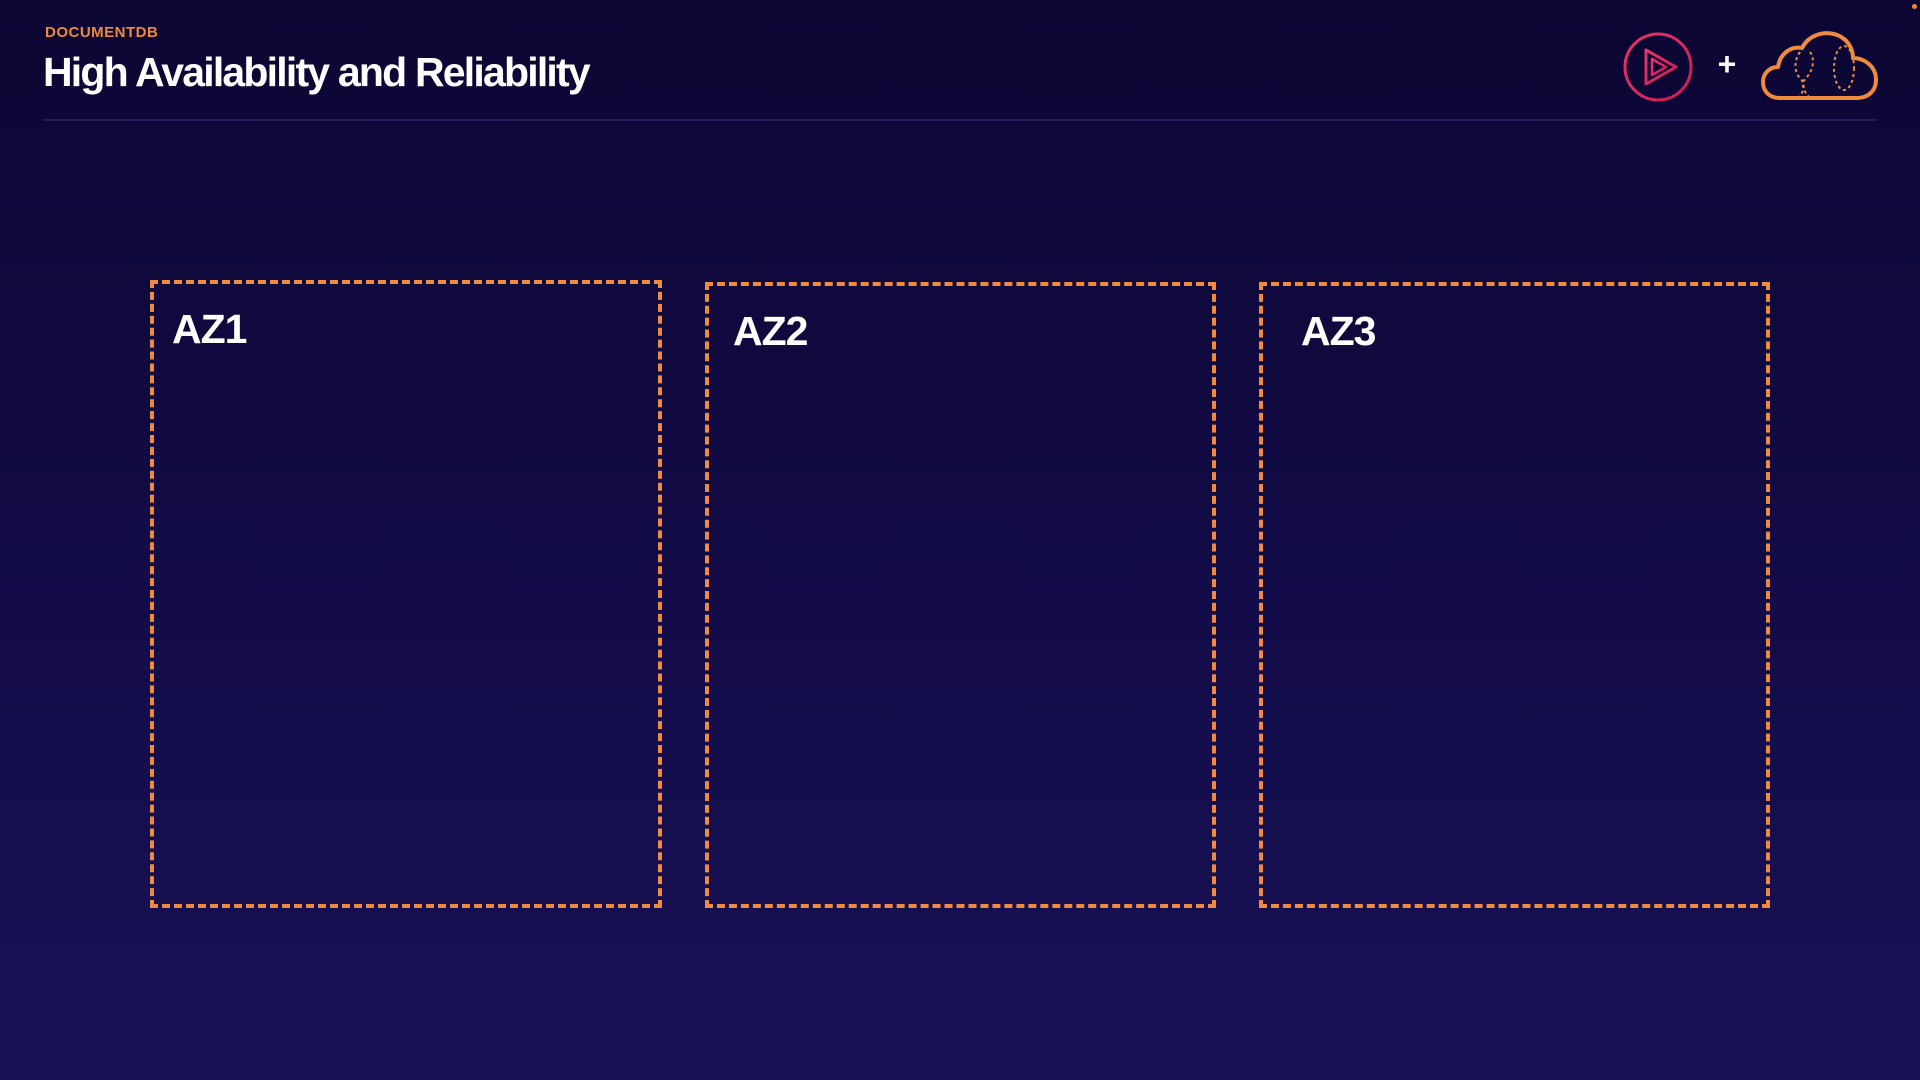 The image size is (1920, 1080). Describe the element at coordinates (1338, 331) in the screenshot. I see `zone-label: AZ3` at that location.